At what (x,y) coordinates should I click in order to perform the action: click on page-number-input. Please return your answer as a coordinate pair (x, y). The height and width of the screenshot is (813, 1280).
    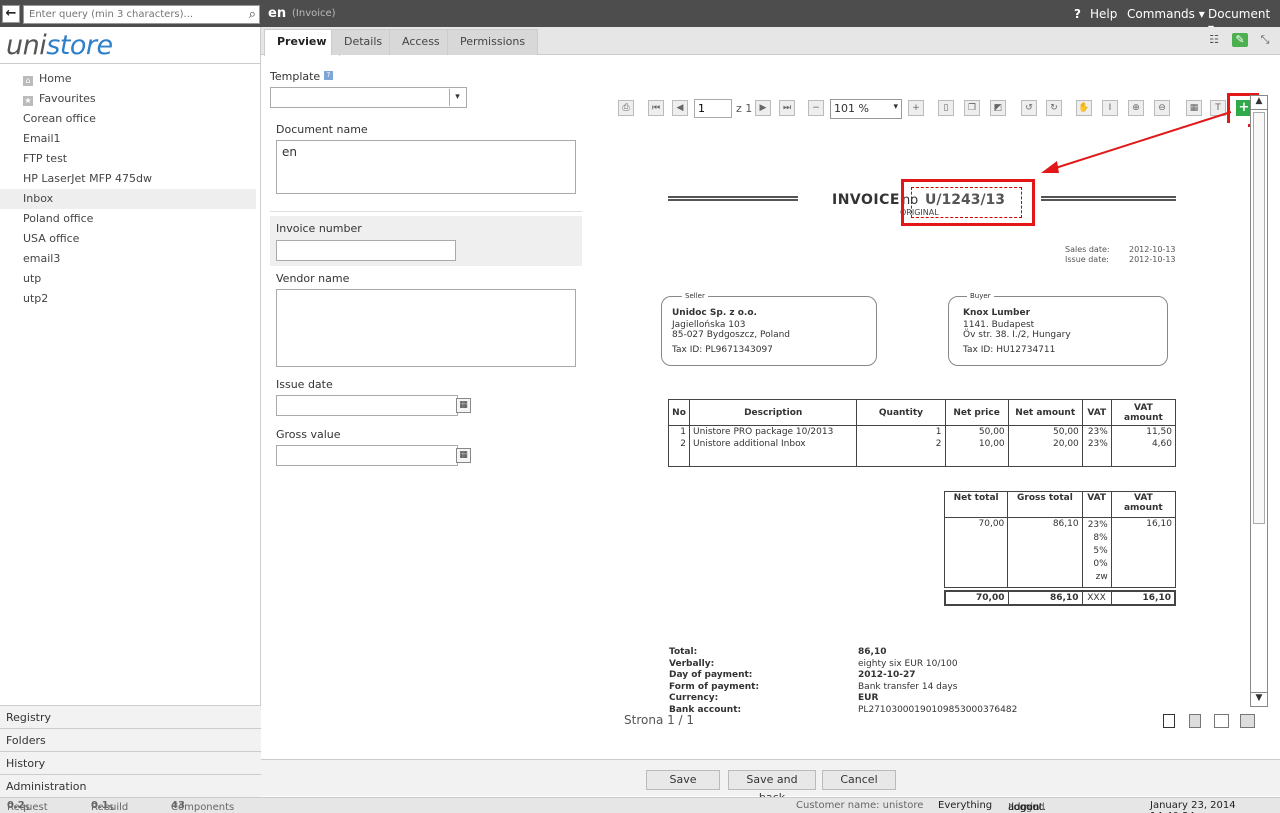
    Looking at the image, I should click on (713, 108).